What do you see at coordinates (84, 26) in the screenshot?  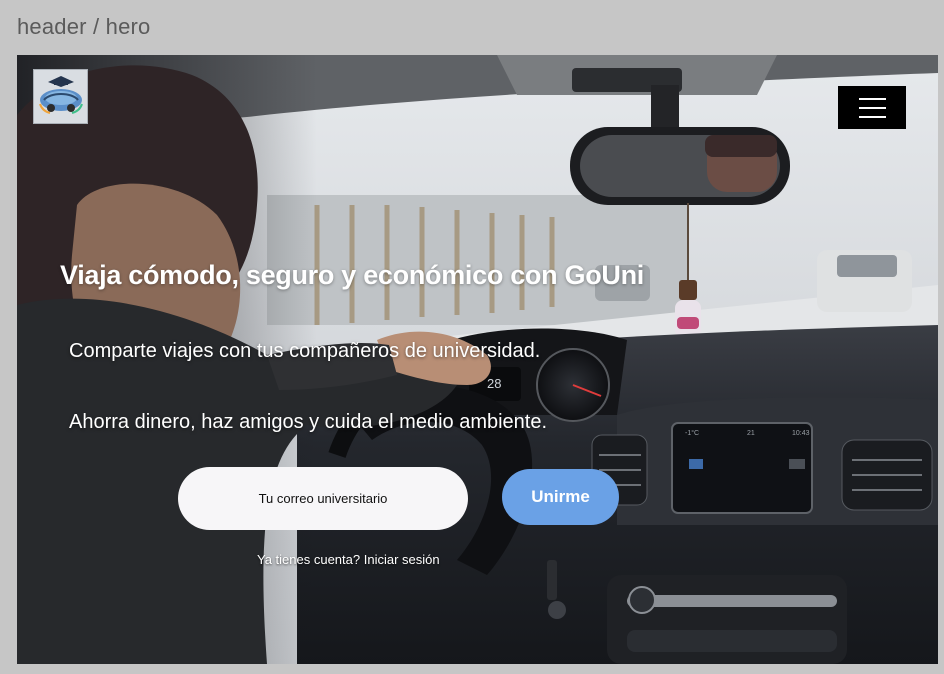 I see `frame-label: header / hero` at bounding box center [84, 26].